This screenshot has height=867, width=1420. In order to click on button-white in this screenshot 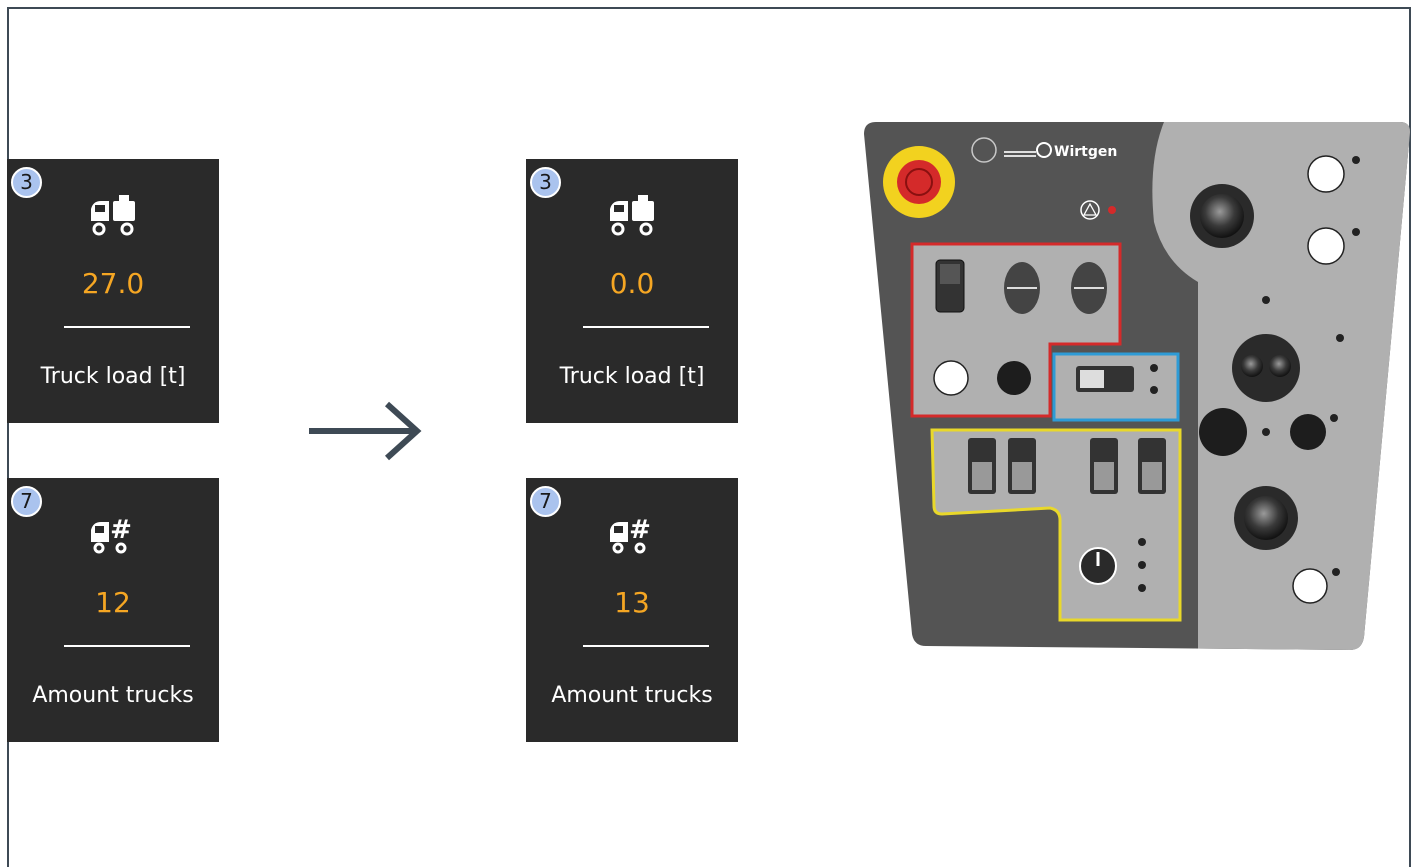, I will do `click(951, 378)`.